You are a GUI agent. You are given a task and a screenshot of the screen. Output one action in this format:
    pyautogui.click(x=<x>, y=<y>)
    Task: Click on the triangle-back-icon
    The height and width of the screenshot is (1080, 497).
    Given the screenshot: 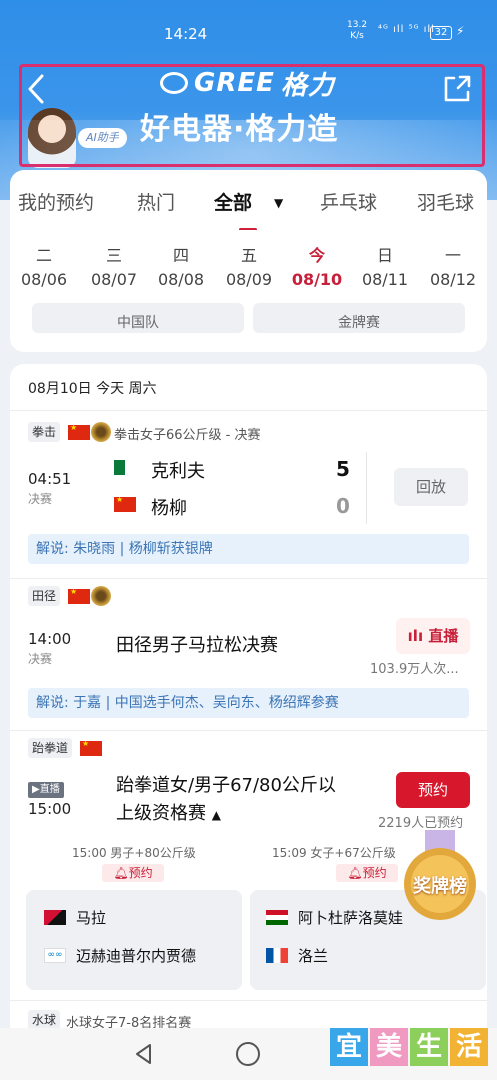 What is the action you would take?
    pyautogui.click(x=143, y=1054)
    